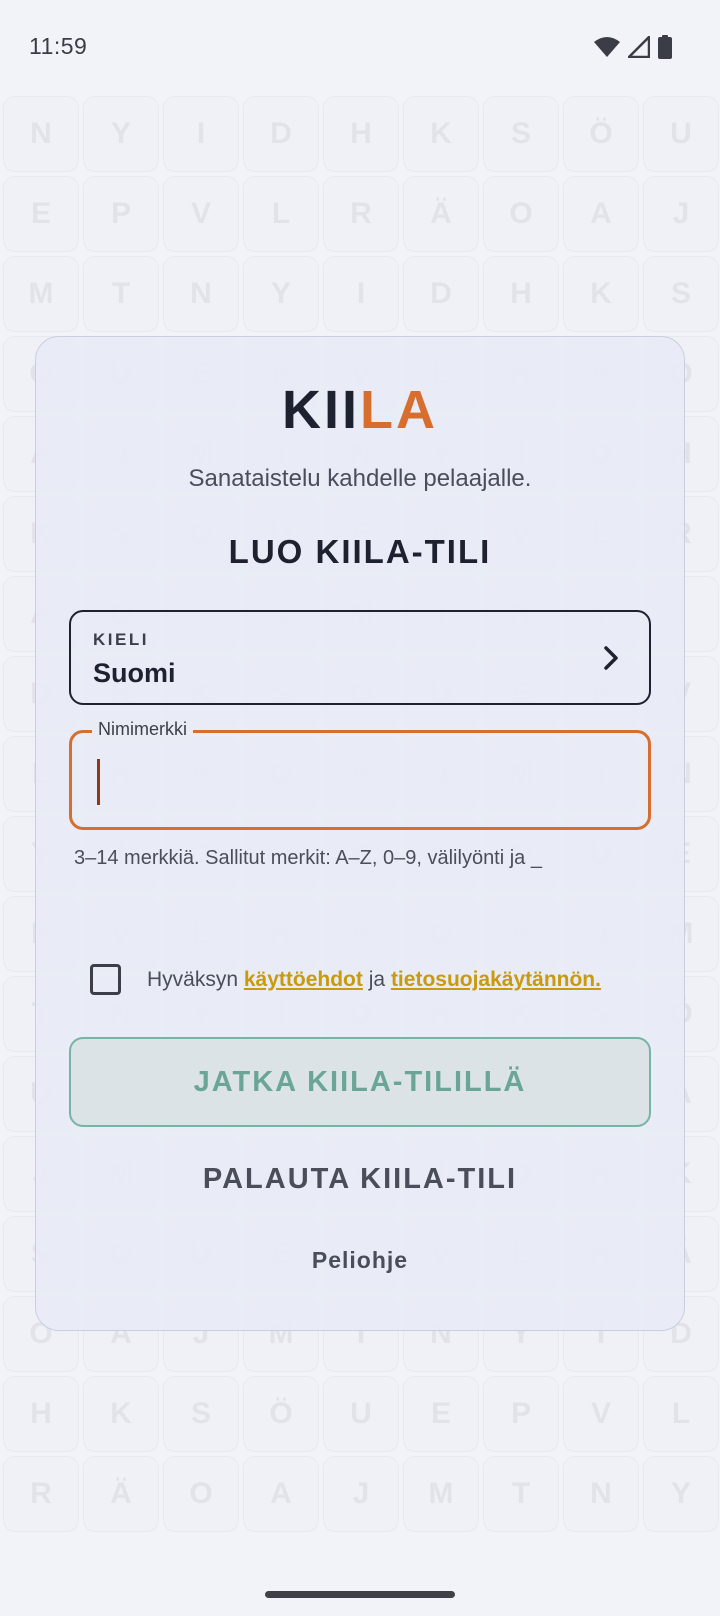 This screenshot has width=720, height=1616. What do you see at coordinates (98, 782) in the screenshot?
I see `text-cursor` at bounding box center [98, 782].